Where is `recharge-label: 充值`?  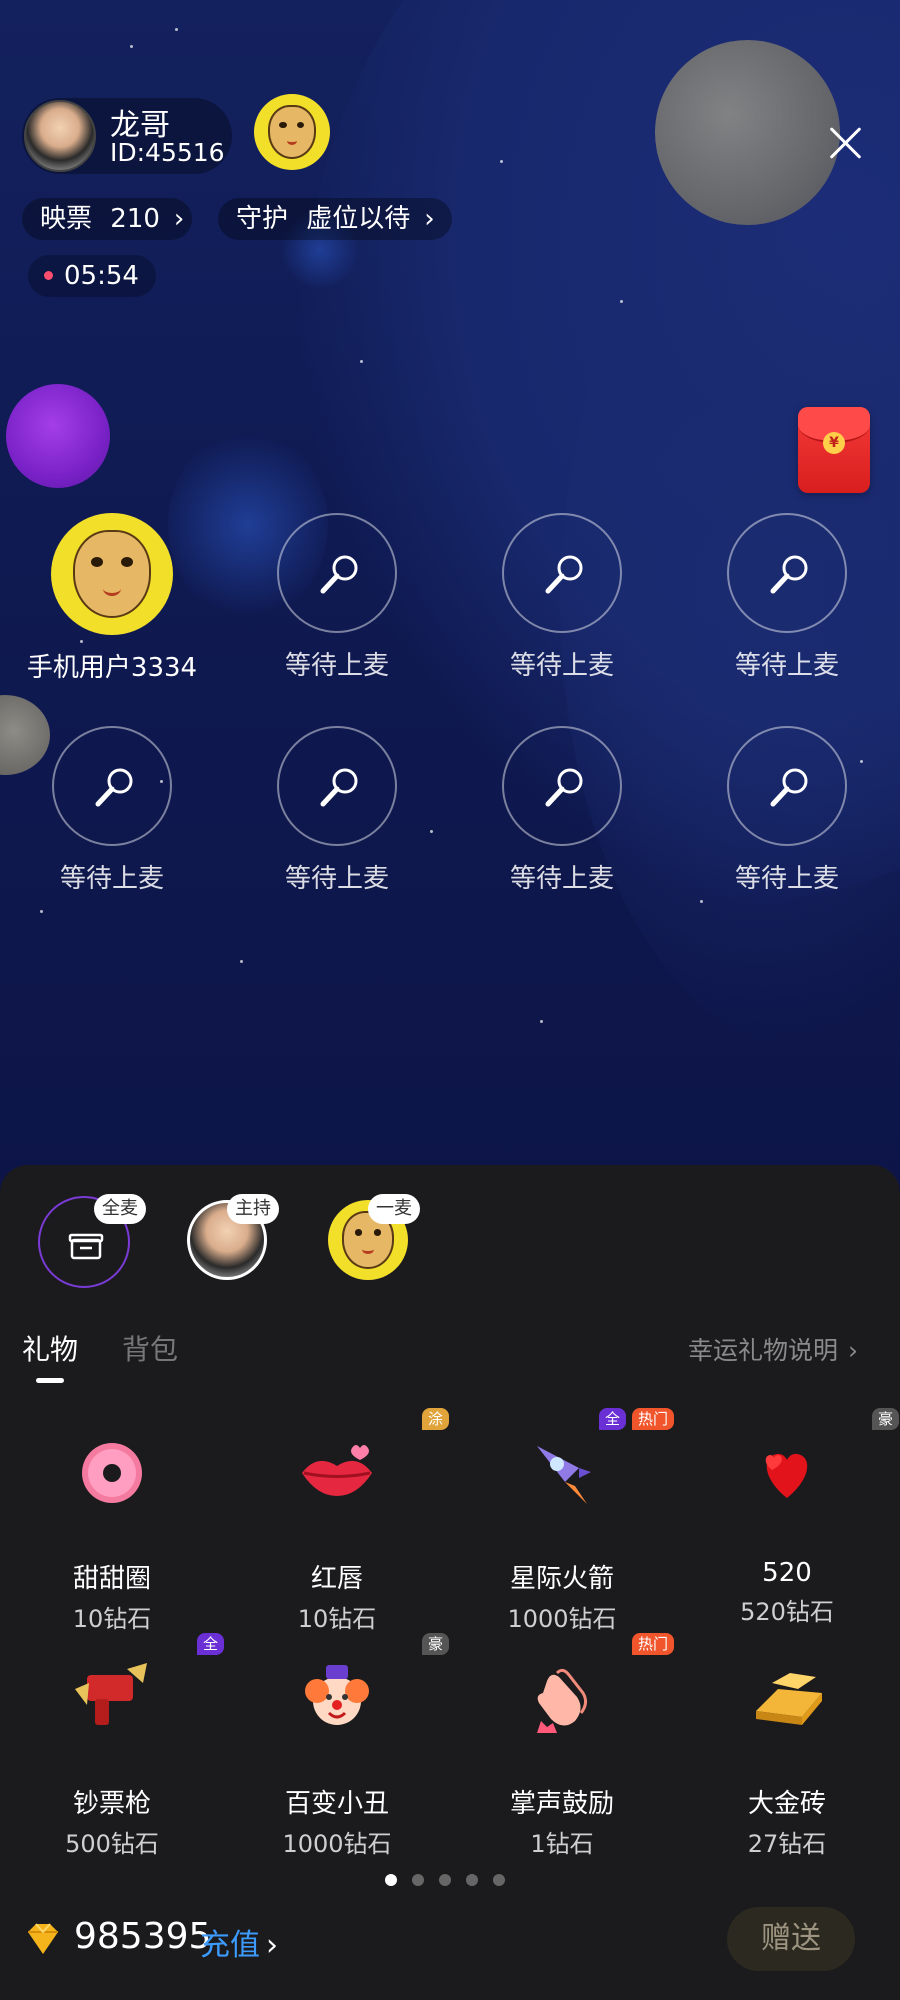
recharge-label: 充值 is located at coordinates (230, 1945).